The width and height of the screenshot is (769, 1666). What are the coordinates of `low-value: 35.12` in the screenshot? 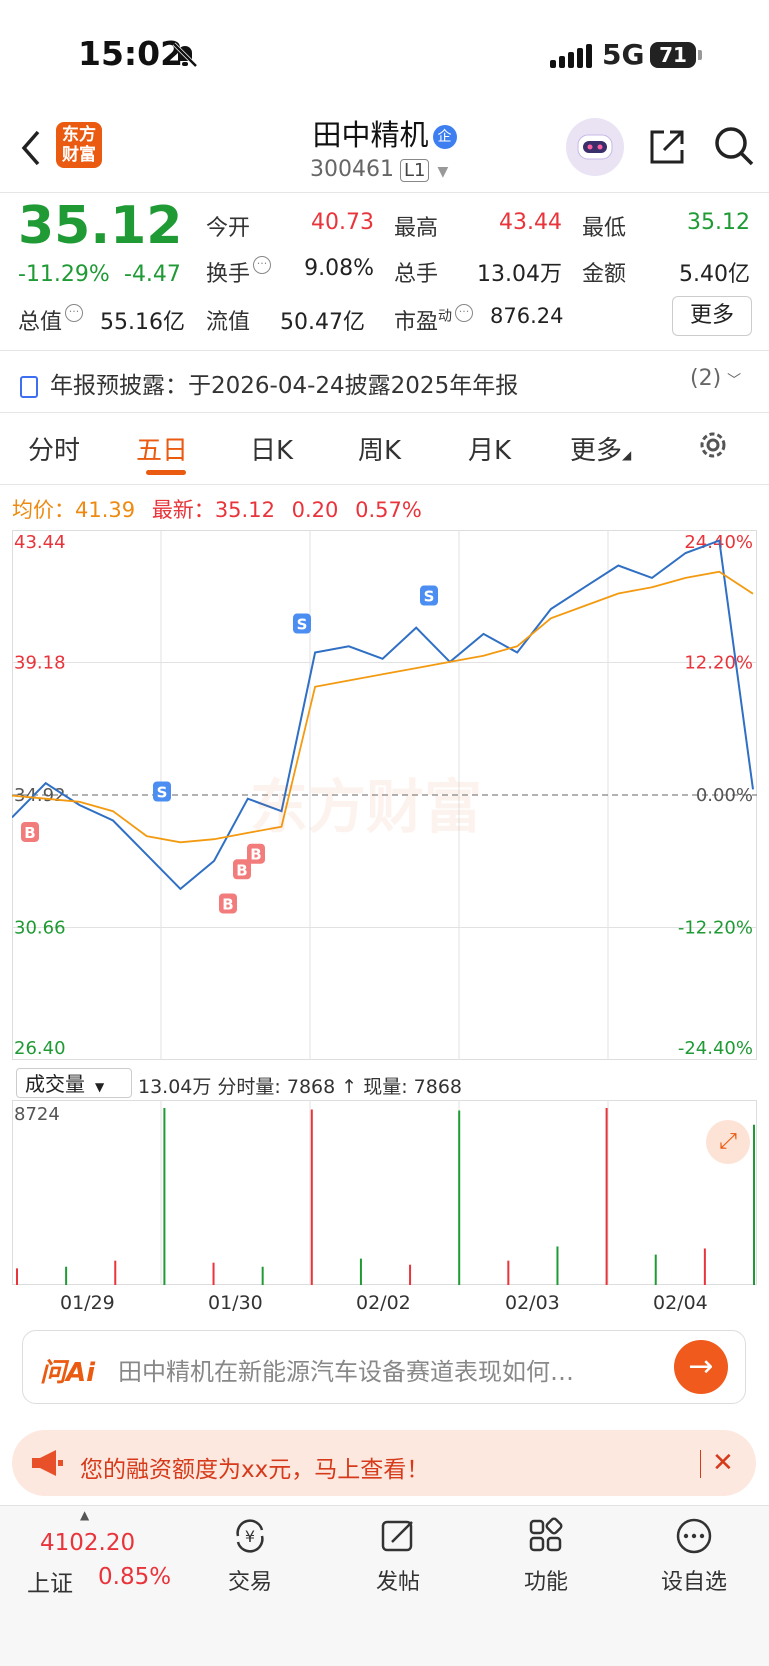 It's located at (718, 222).